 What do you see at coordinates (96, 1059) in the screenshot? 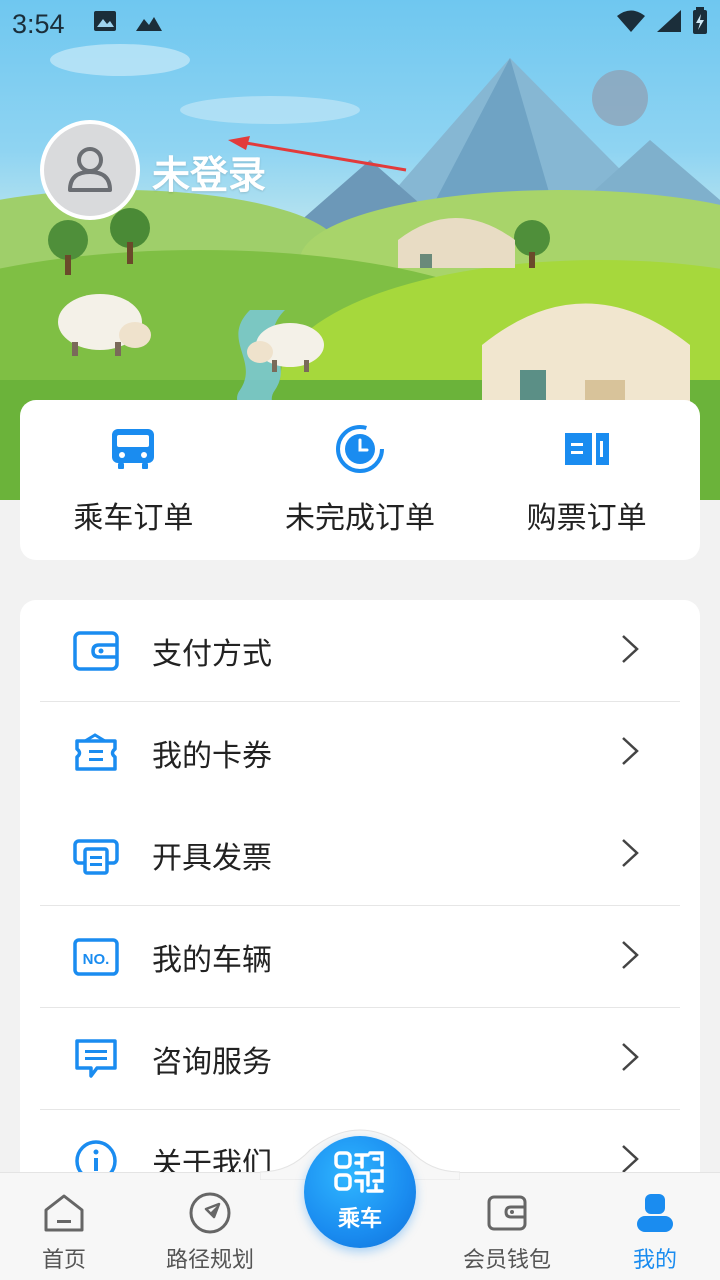
I see `chat-icon` at bounding box center [96, 1059].